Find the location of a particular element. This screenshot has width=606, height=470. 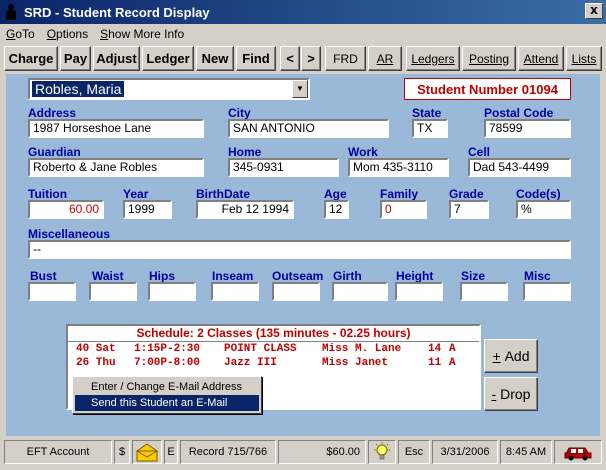

drop-class-button: - Drop is located at coordinates (511, 394).